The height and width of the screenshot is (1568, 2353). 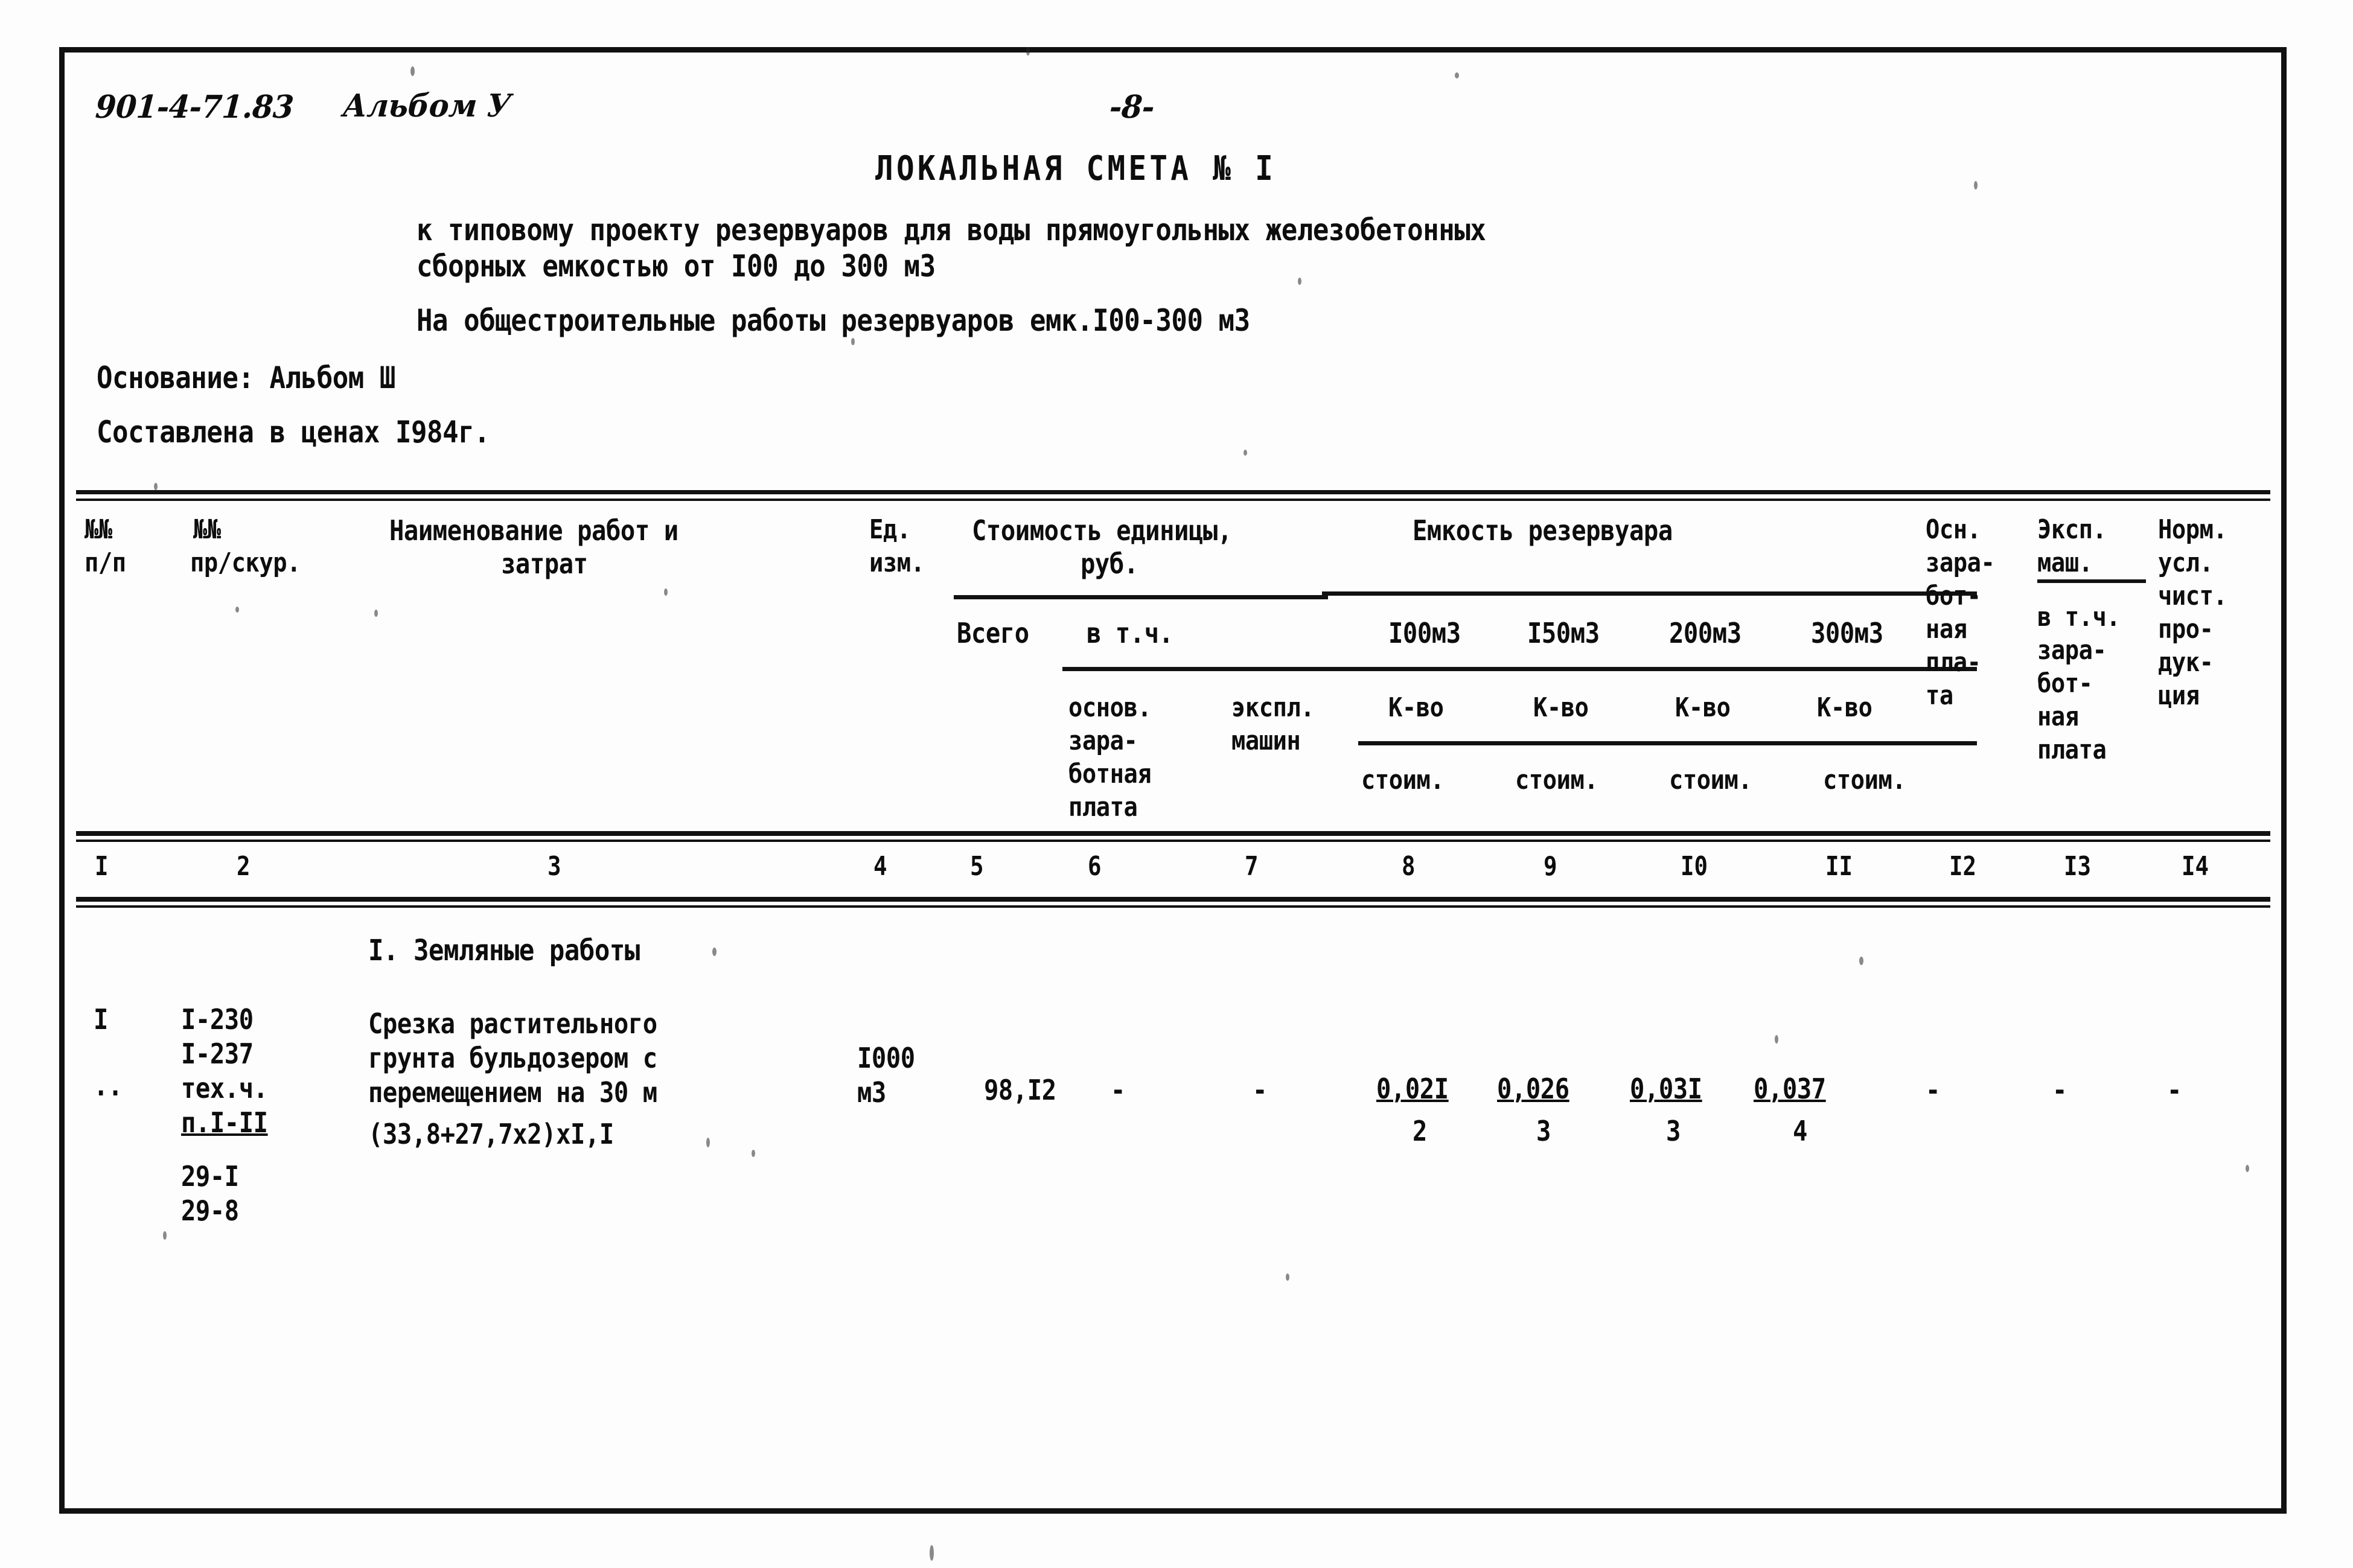 I want to click on header-col13-line3: в т.ч., so click(x=2079, y=617).